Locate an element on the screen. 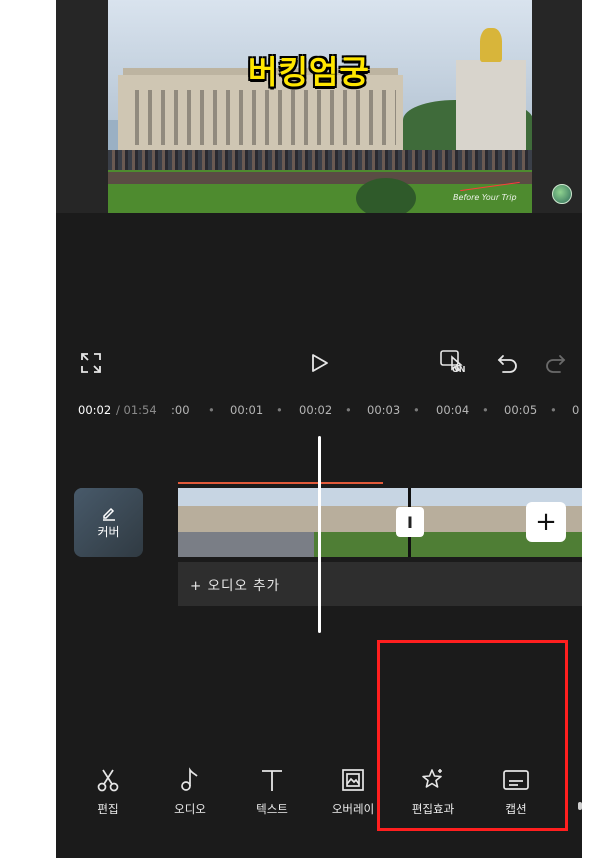 This screenshot has width=603, height=858. preview-spacer is located at coordinates (319, 278).